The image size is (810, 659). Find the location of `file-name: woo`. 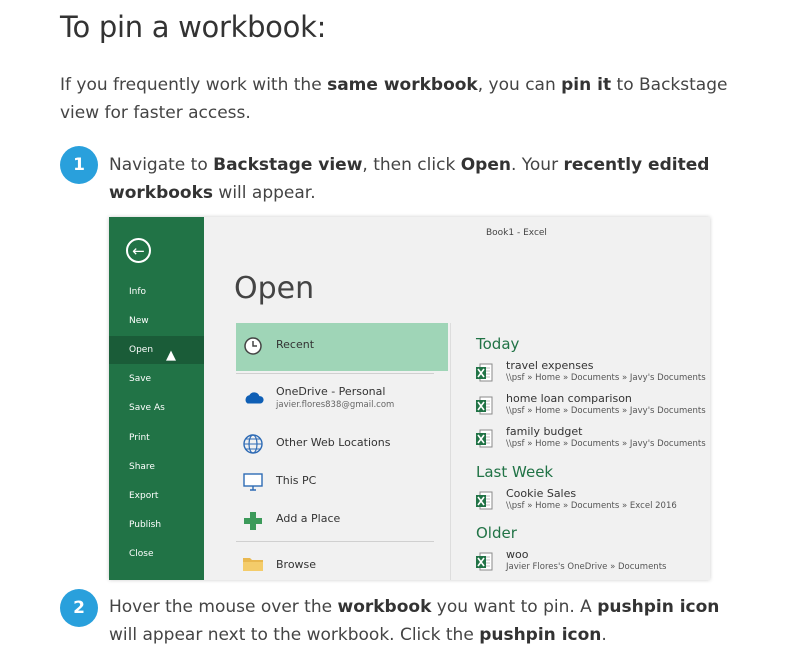

file-name: woo is located at coordinates (517, 554).